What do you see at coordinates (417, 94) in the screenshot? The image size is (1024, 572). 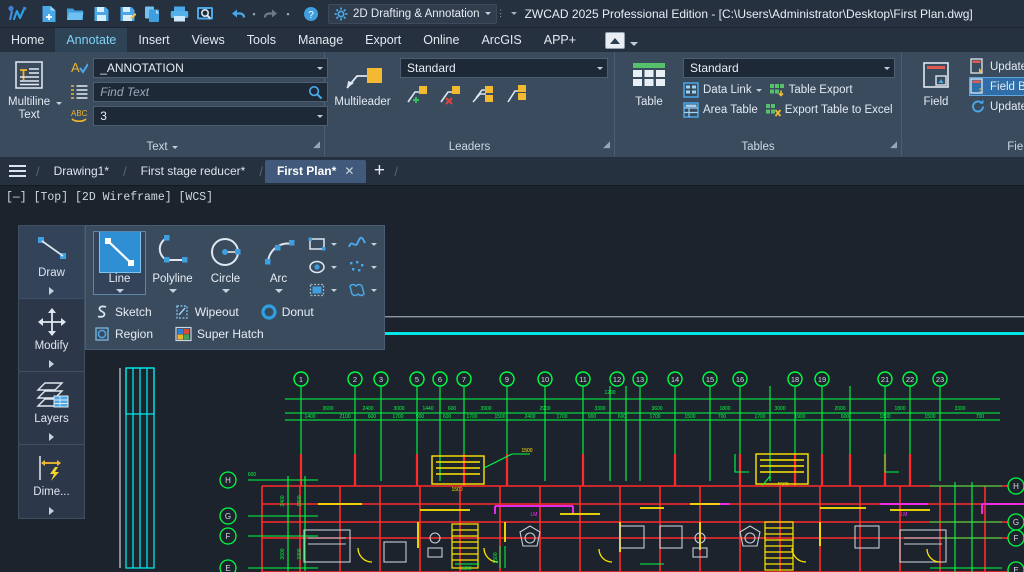 I see `add-leader-icon` at bounding box center [417, 94].